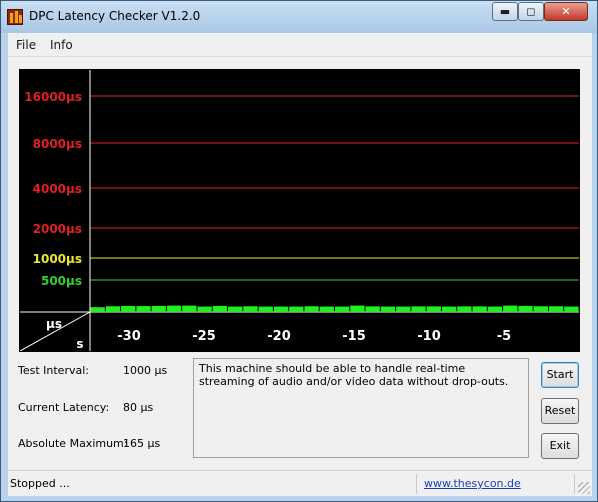  Describe the element at coordinates (145, 370) in the screenshot. I see `test-interval-value: 1000 µs` at that location.